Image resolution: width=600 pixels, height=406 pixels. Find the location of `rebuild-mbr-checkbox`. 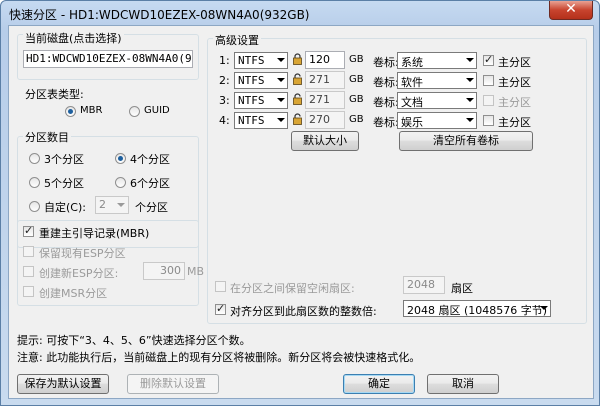

rebuild-mbr-checkbox is located at coordinates (28, 230).